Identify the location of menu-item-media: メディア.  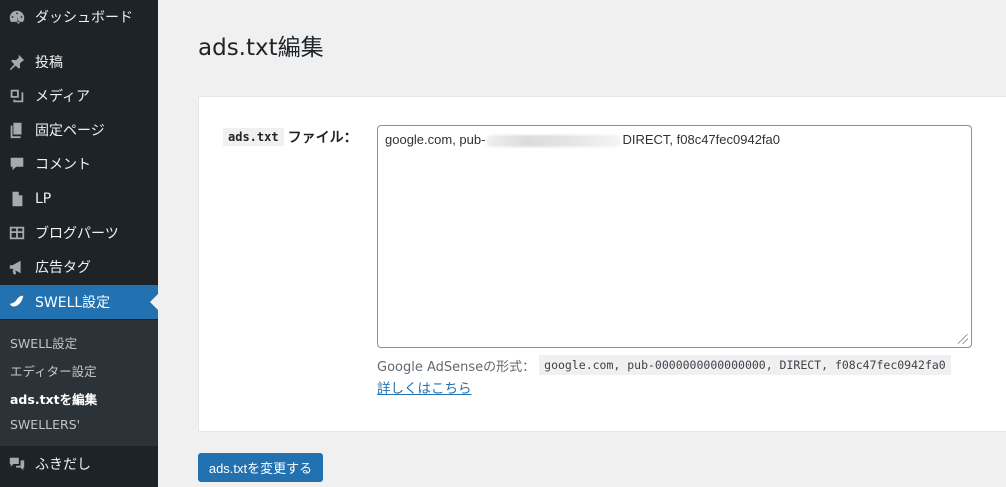
(79, 96).